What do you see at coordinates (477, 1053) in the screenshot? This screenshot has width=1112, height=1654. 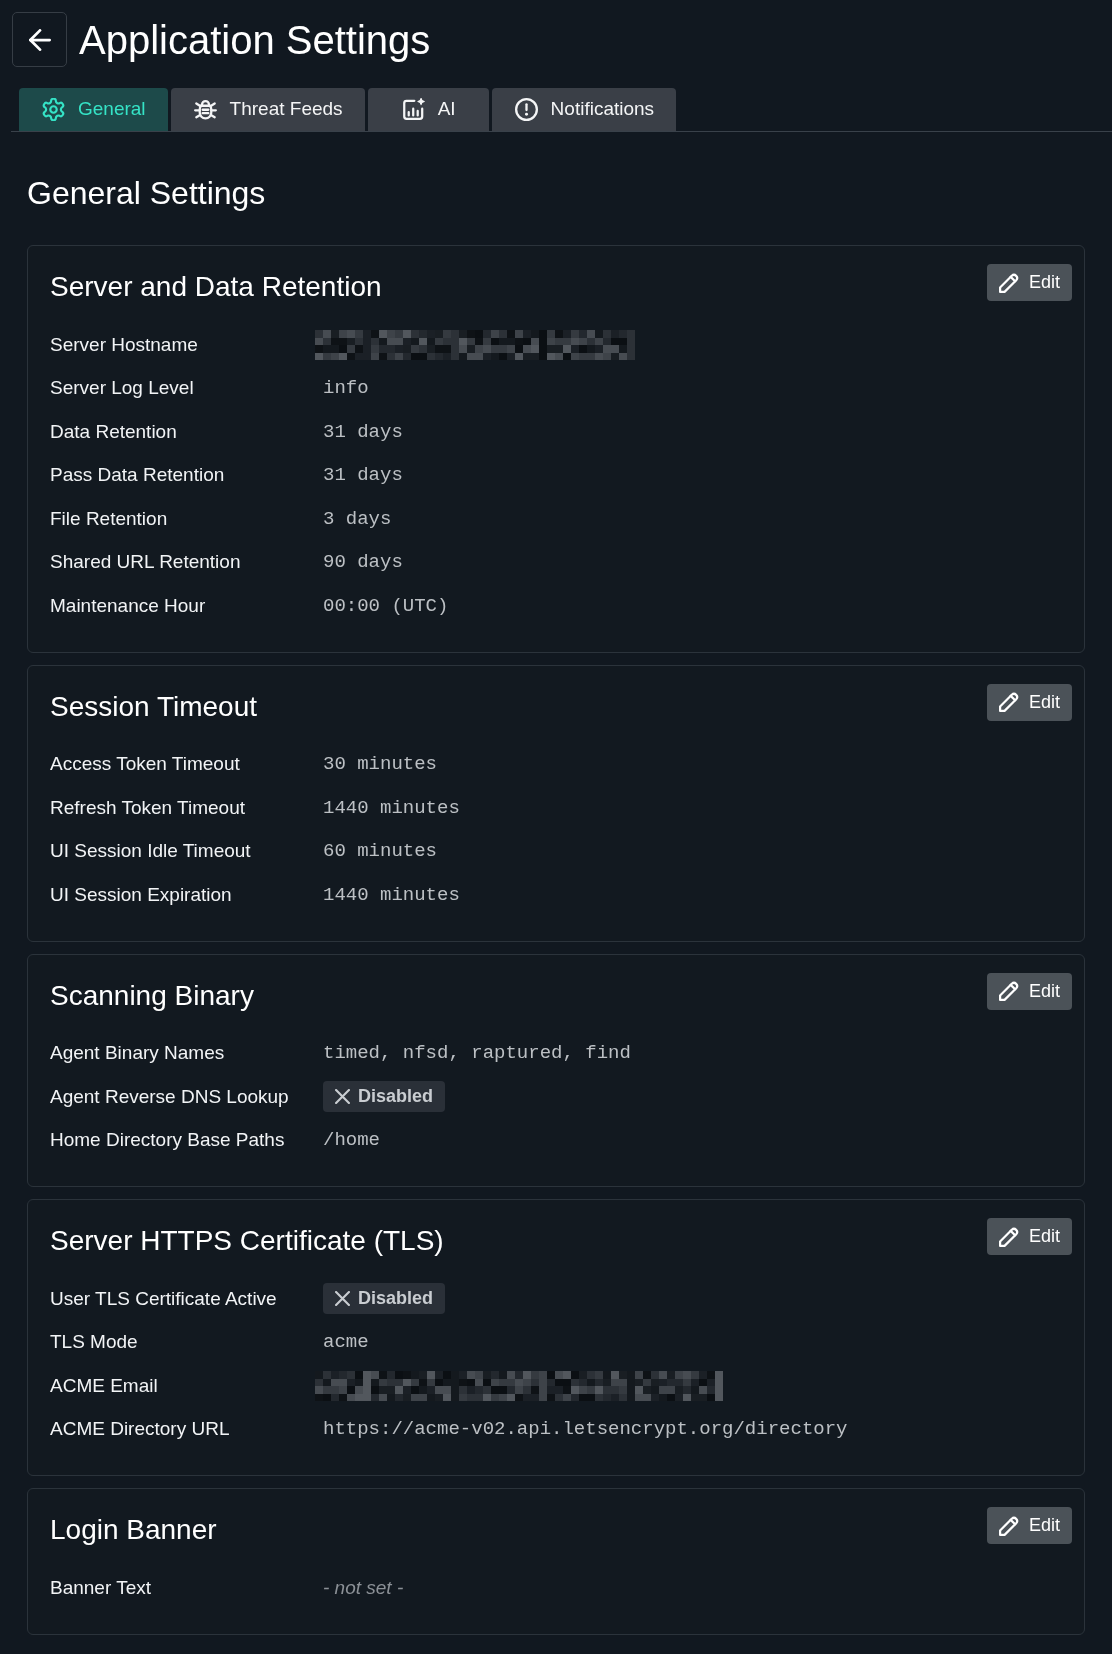 I see `setting-value: timed, nfsd, raptured, find` at bounding box center [477, 1053].